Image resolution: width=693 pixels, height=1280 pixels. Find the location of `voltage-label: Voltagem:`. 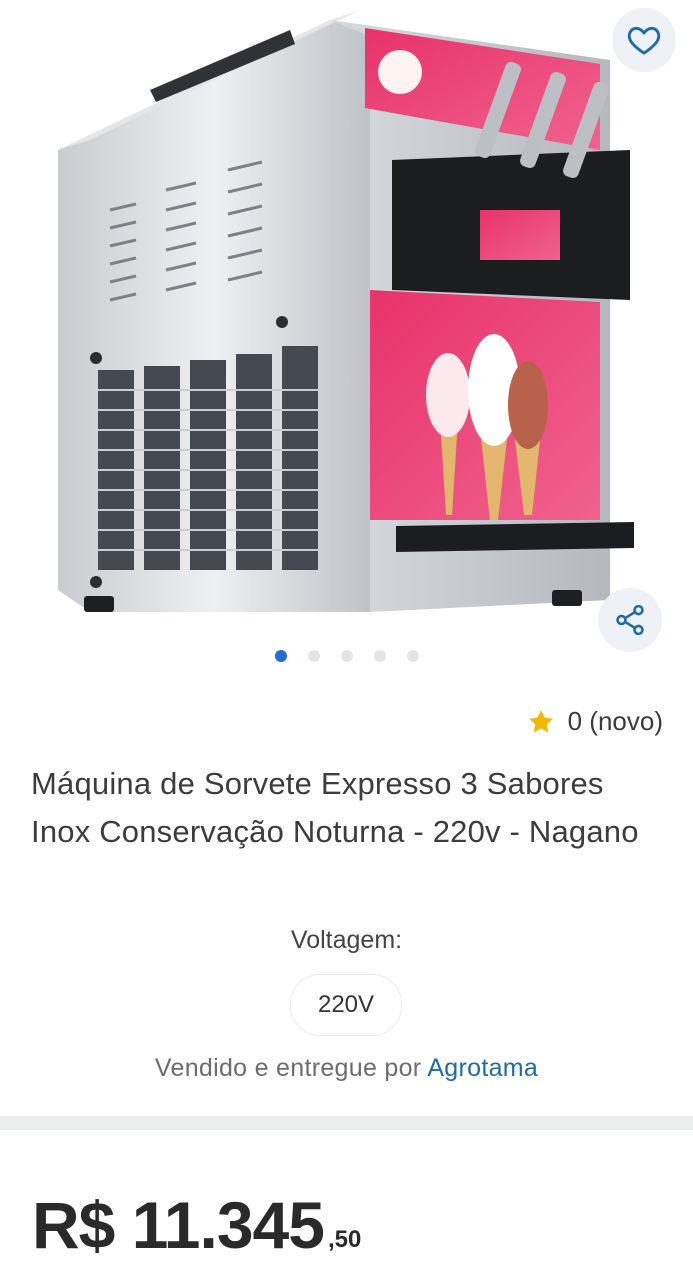

voltage-label: Voltagem: is located at coordinates (346, 940).